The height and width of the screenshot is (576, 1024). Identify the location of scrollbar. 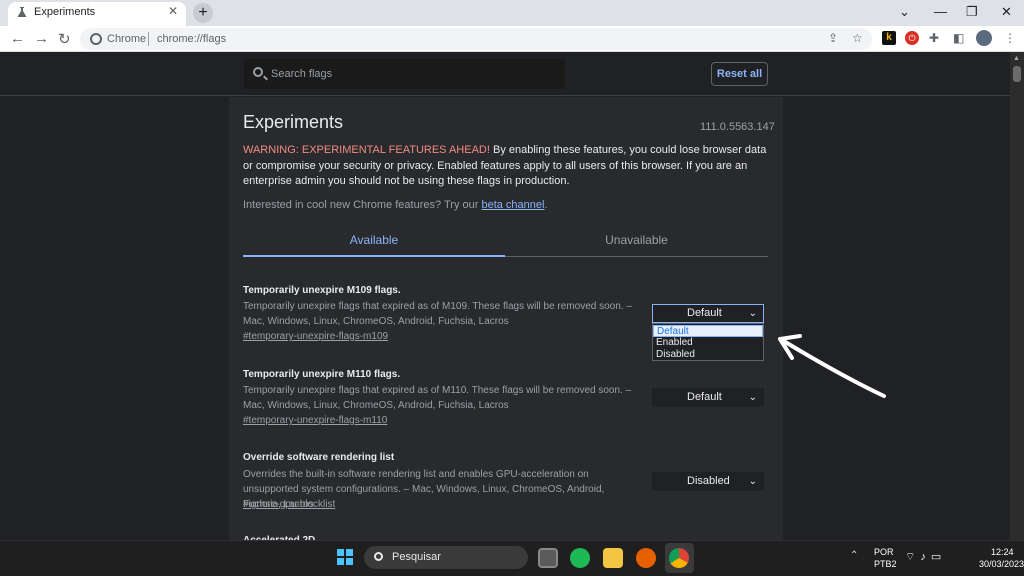
(1017, 296).